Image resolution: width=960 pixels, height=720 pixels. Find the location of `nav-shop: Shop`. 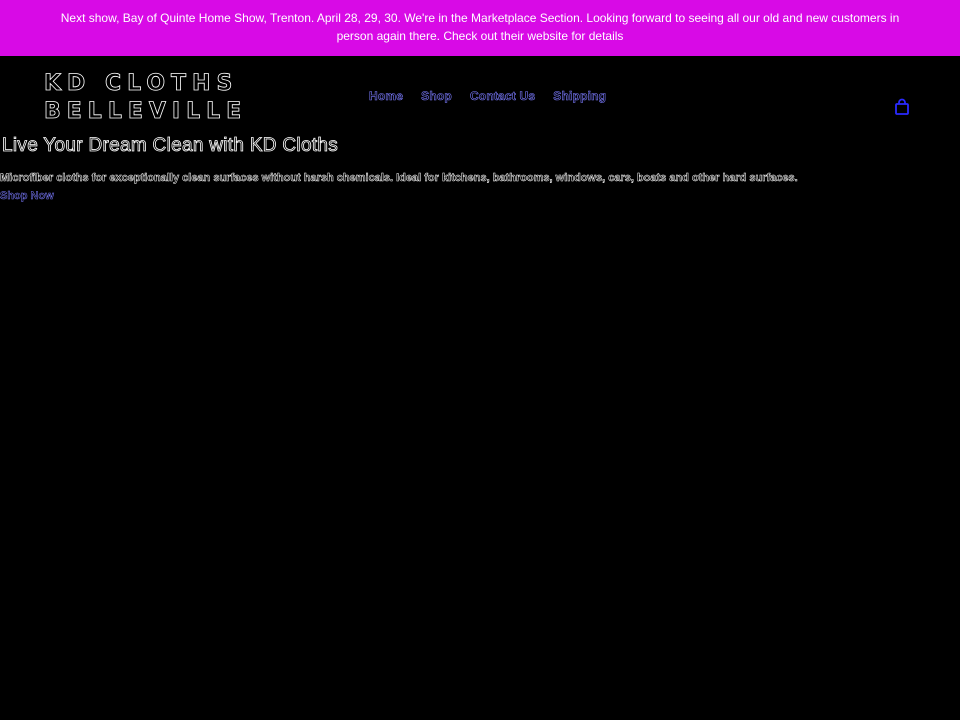

nav-shop: Shop is located at coordinates (436, 96).